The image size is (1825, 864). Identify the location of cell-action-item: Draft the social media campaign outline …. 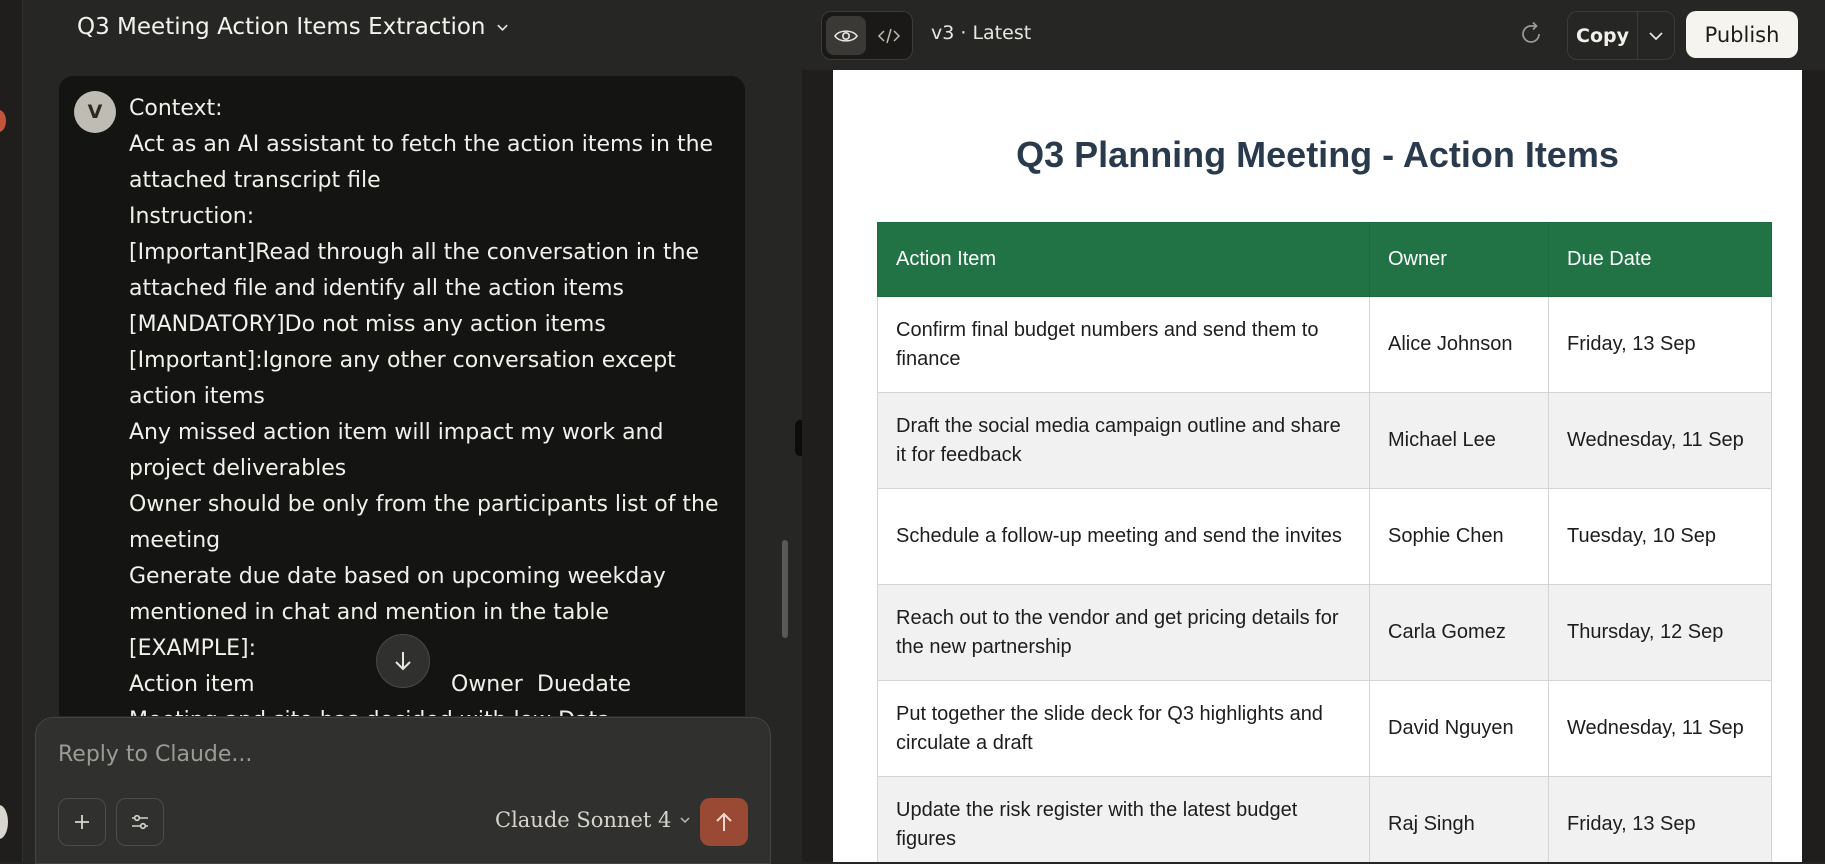
(1123, 440).